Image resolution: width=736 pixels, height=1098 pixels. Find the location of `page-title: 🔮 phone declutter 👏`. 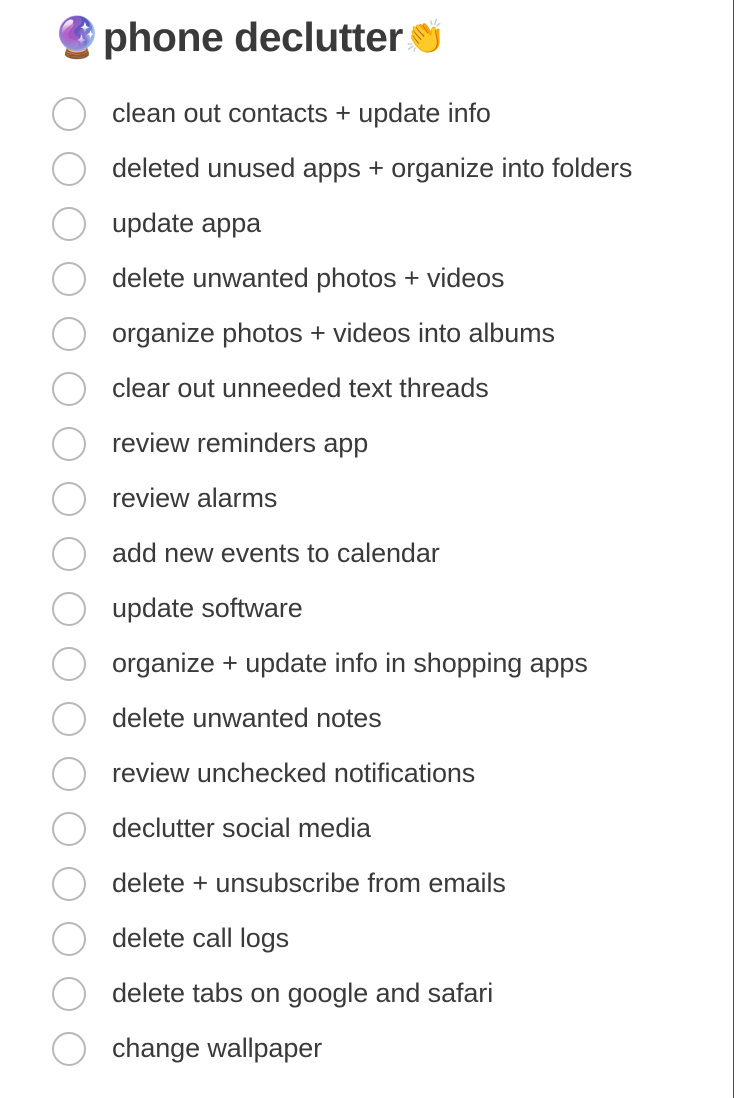

page-title: 🔮 phone declutter 👏 is located at coordinates (249, 37).